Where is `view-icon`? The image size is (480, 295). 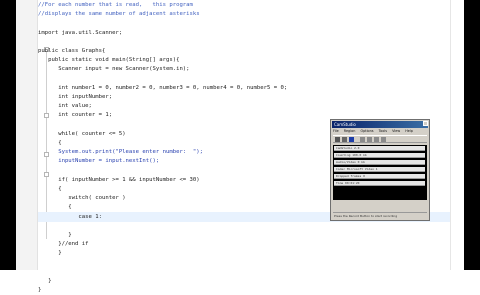
view-icon is located at coordinates (383, 139).